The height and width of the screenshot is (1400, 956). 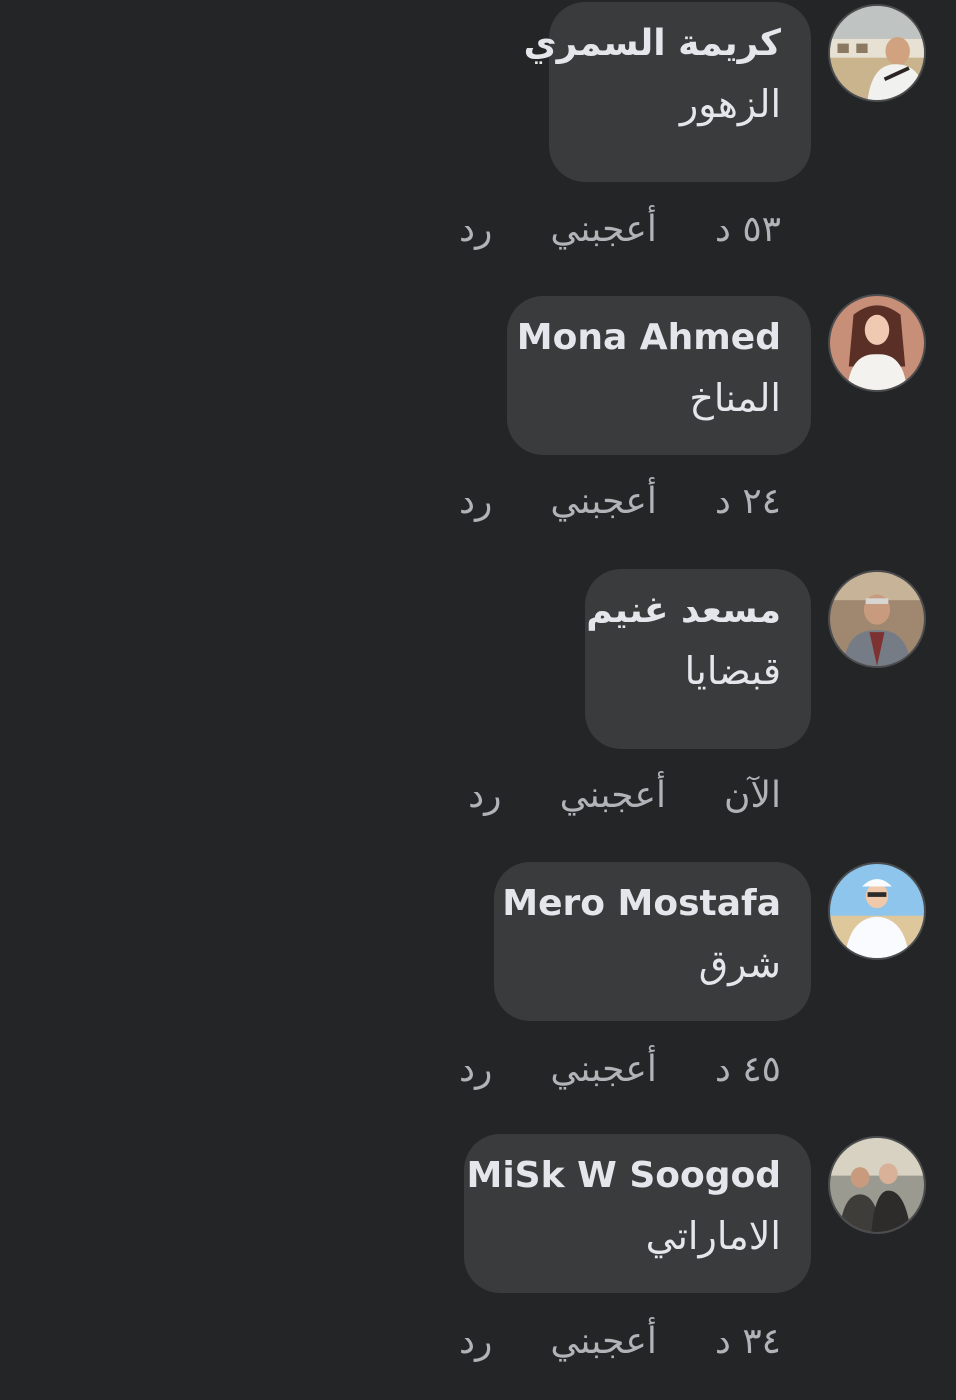 What do you see at coordinates (683, 611) in the screenshot?
I see `comment-author: مسعد غنيم` at bounding box center [683, 611].